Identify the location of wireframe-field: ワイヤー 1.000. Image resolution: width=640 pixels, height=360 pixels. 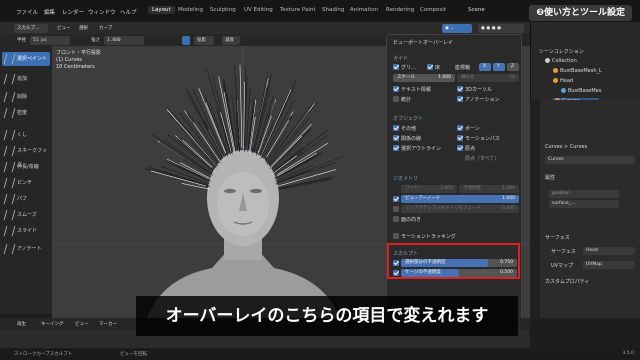
(429, 189).